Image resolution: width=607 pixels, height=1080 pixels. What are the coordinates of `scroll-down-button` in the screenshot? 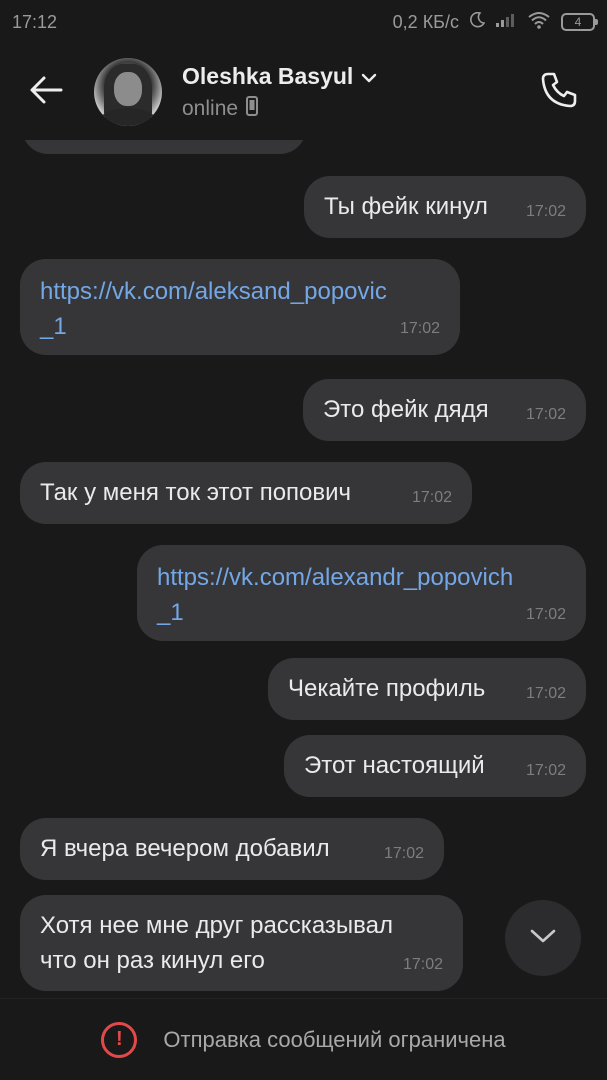 It's located at (543, 938).